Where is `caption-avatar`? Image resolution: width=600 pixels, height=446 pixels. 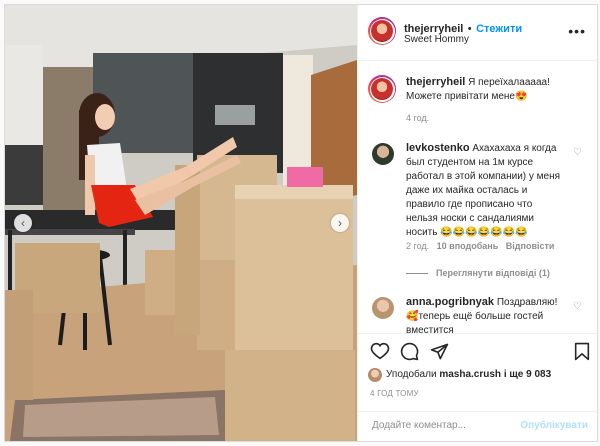
caption-avatar is located at coordinates (382, 89).